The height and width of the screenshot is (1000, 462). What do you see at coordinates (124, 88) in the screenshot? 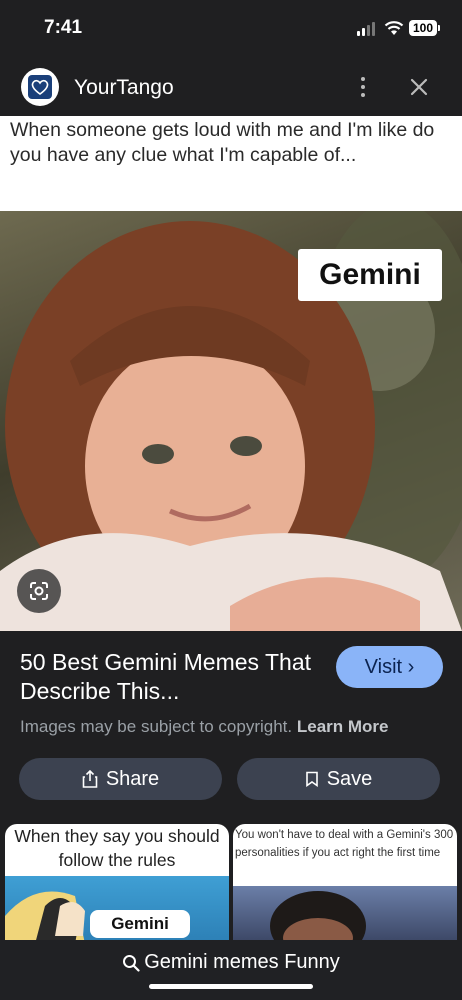
I see `site-name: YourTango` at bounding box center [124, 88].